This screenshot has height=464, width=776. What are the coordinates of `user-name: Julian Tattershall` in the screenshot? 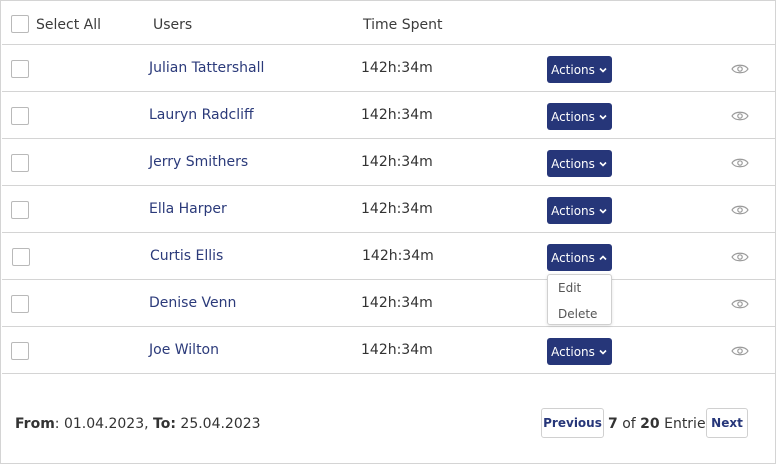 It's located at (206, 68).